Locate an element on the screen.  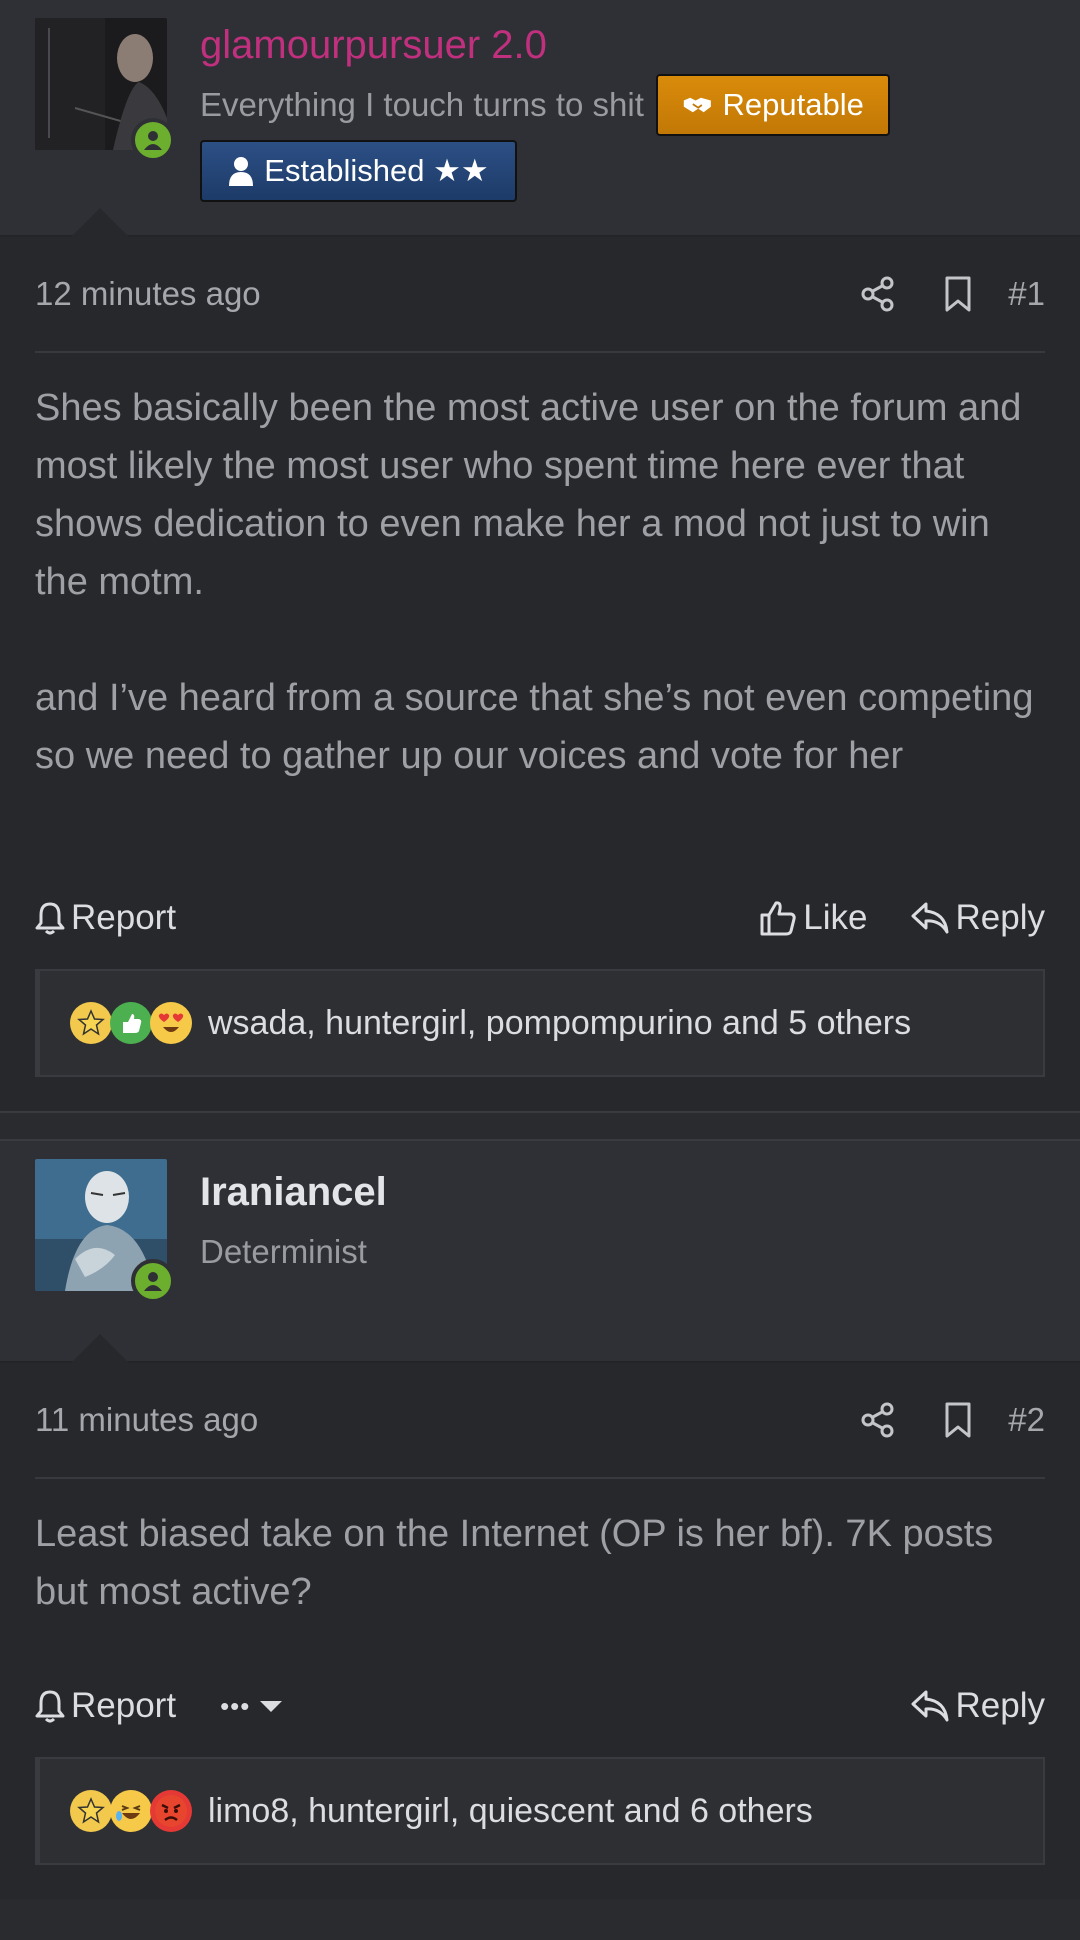
like-label: Like is located at coordinates (835, 917).